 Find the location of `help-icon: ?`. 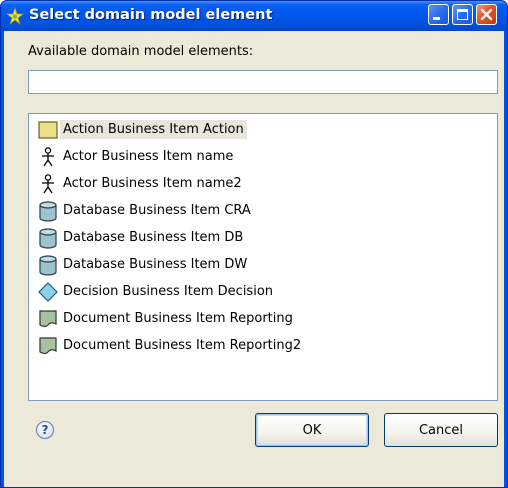

help-icon: ? is located at coordinates (45, 430).